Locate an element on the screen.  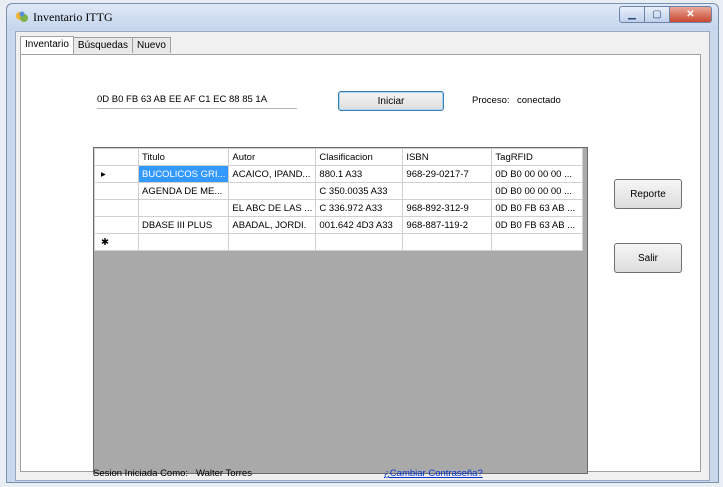
app-icon is located at coordinates (22, 16).